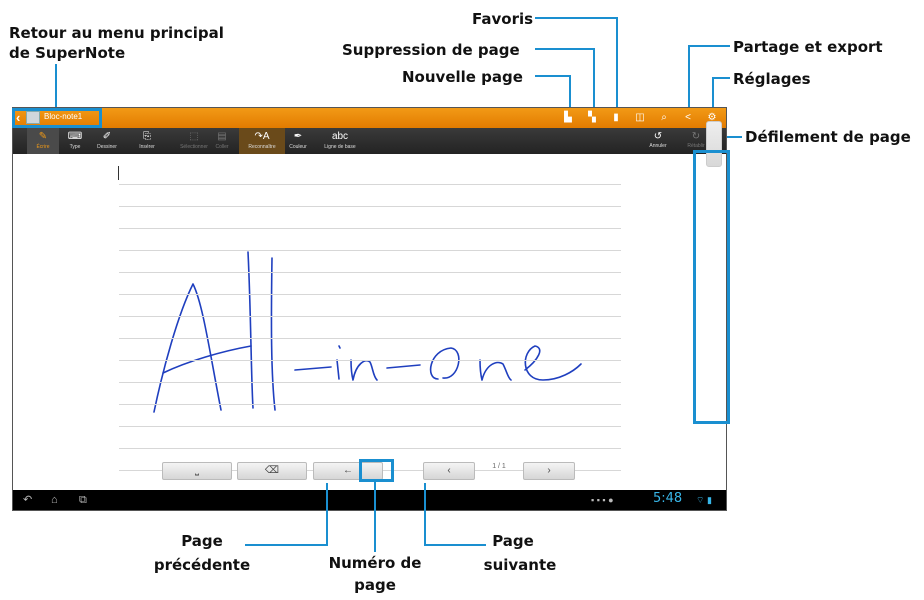  What do you see at coordinates (298, 147) in the screenshot?
I see `tool-label: Couleur` at bounding box center [298, 147].